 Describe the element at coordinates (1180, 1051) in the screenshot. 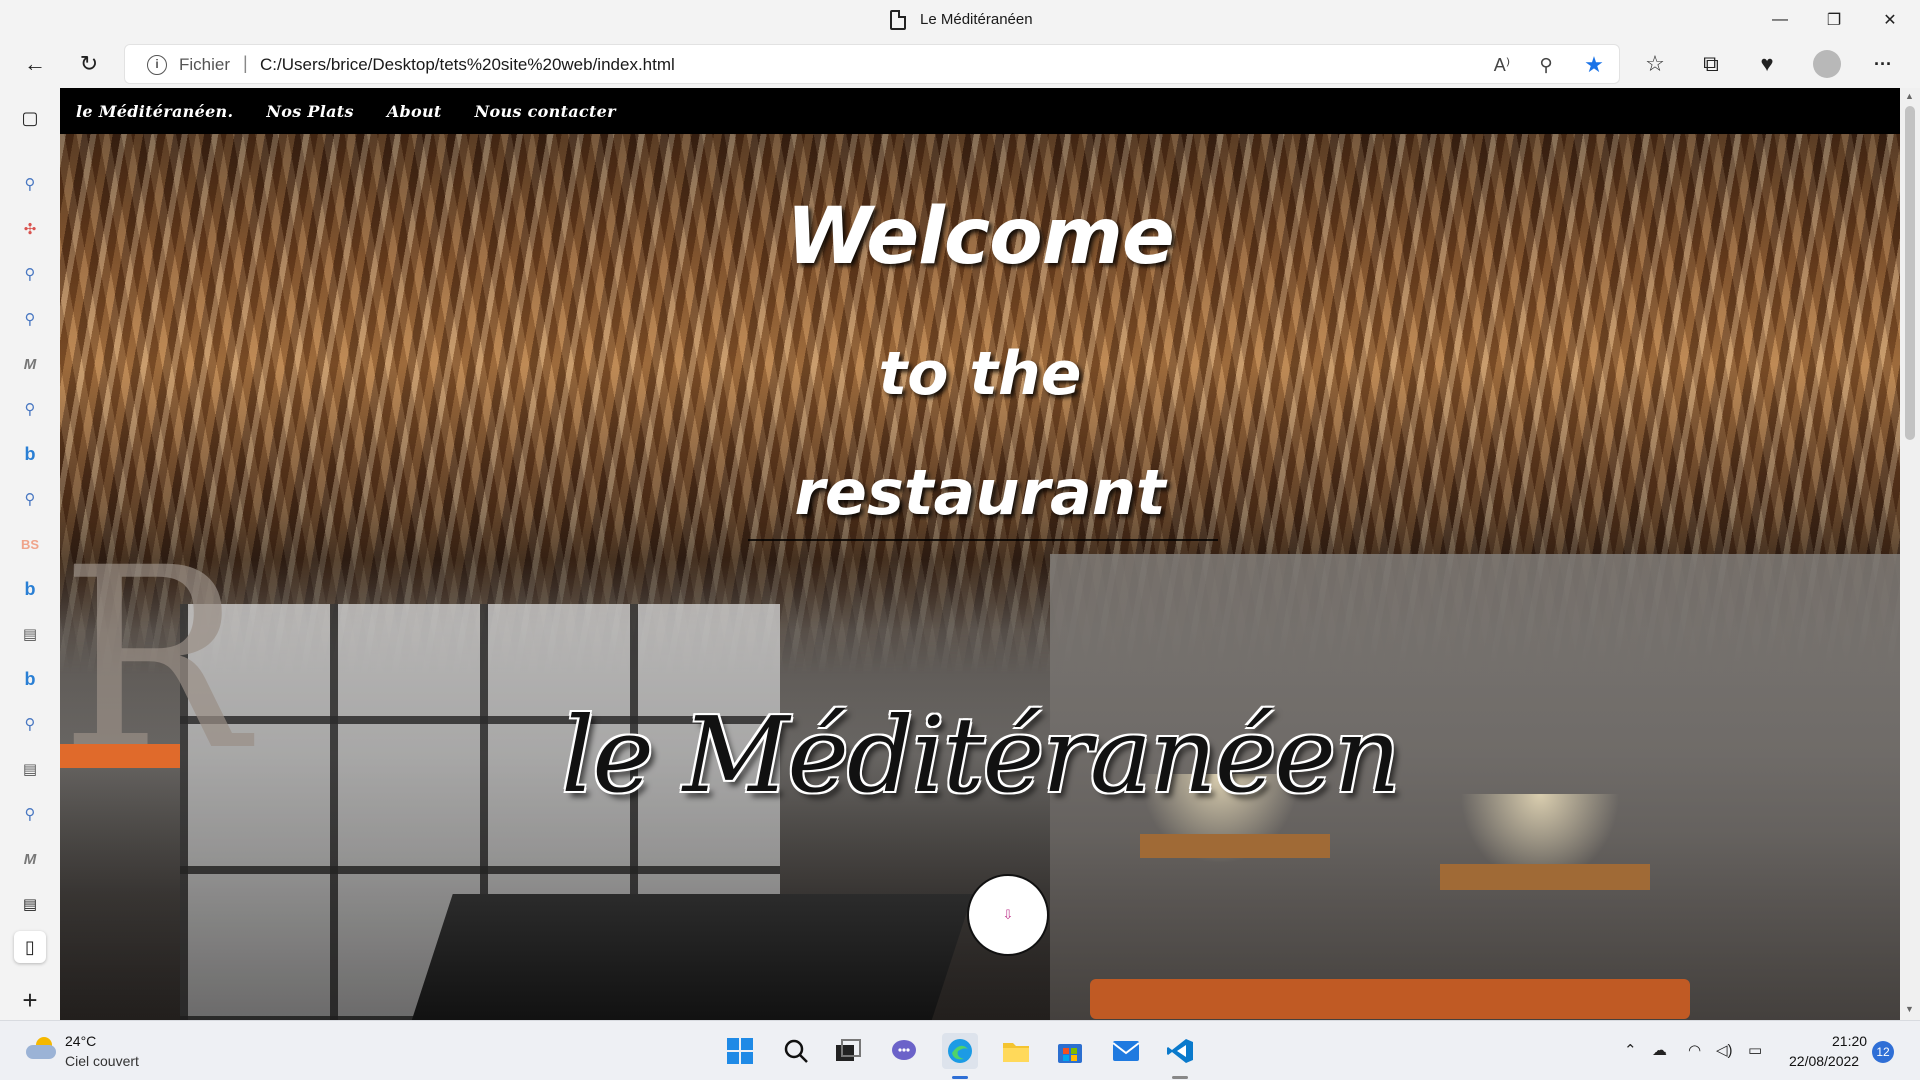

I see `vscode-icon` at that location.